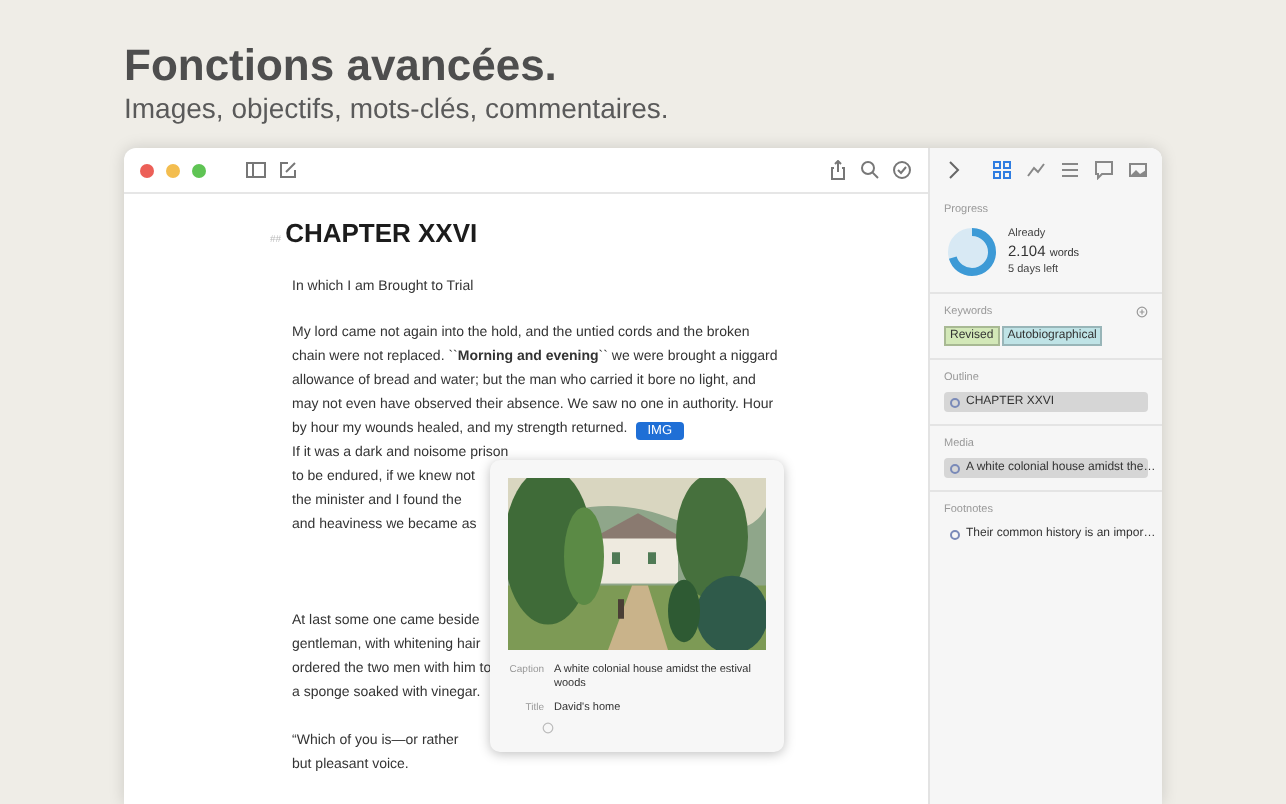 This screenshot has width=1286, height=804. I want to click on close-button, so click(147, 170).